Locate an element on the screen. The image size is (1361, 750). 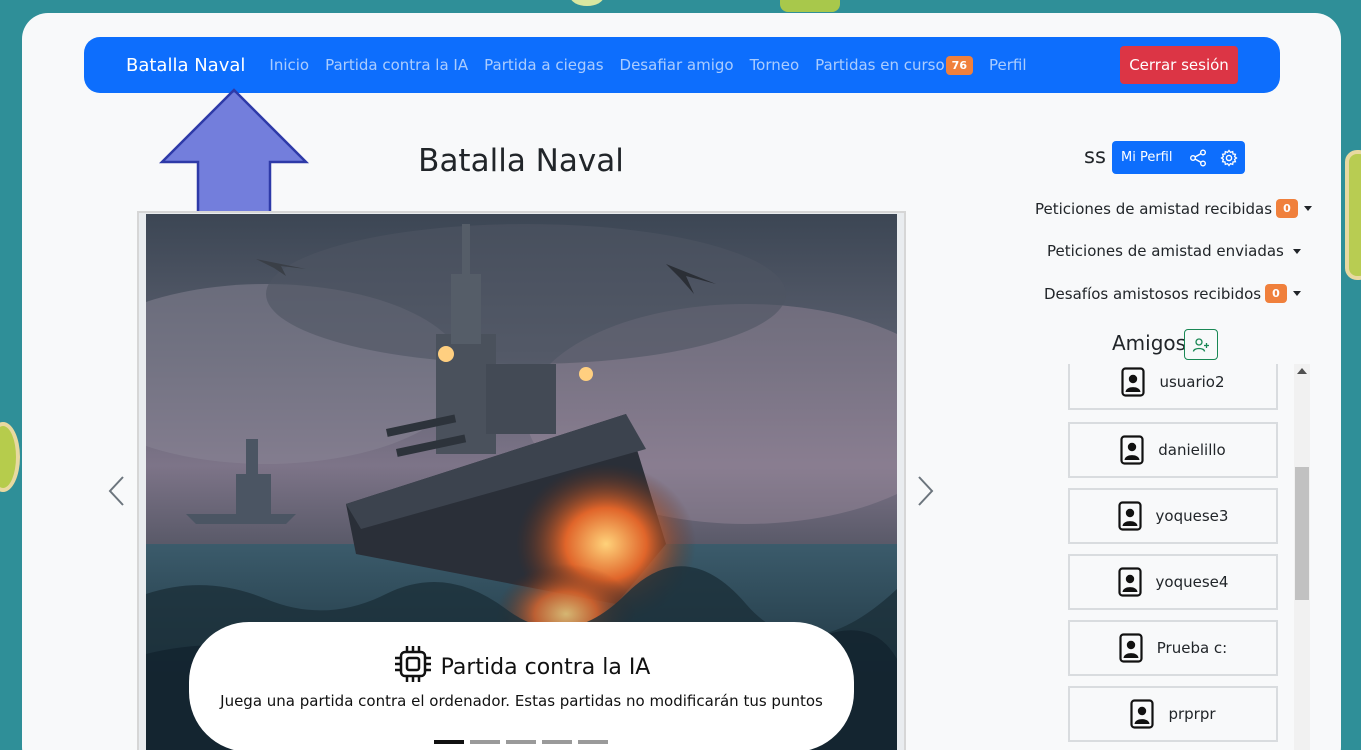
username: ss is located at coordinates (1095, 156).